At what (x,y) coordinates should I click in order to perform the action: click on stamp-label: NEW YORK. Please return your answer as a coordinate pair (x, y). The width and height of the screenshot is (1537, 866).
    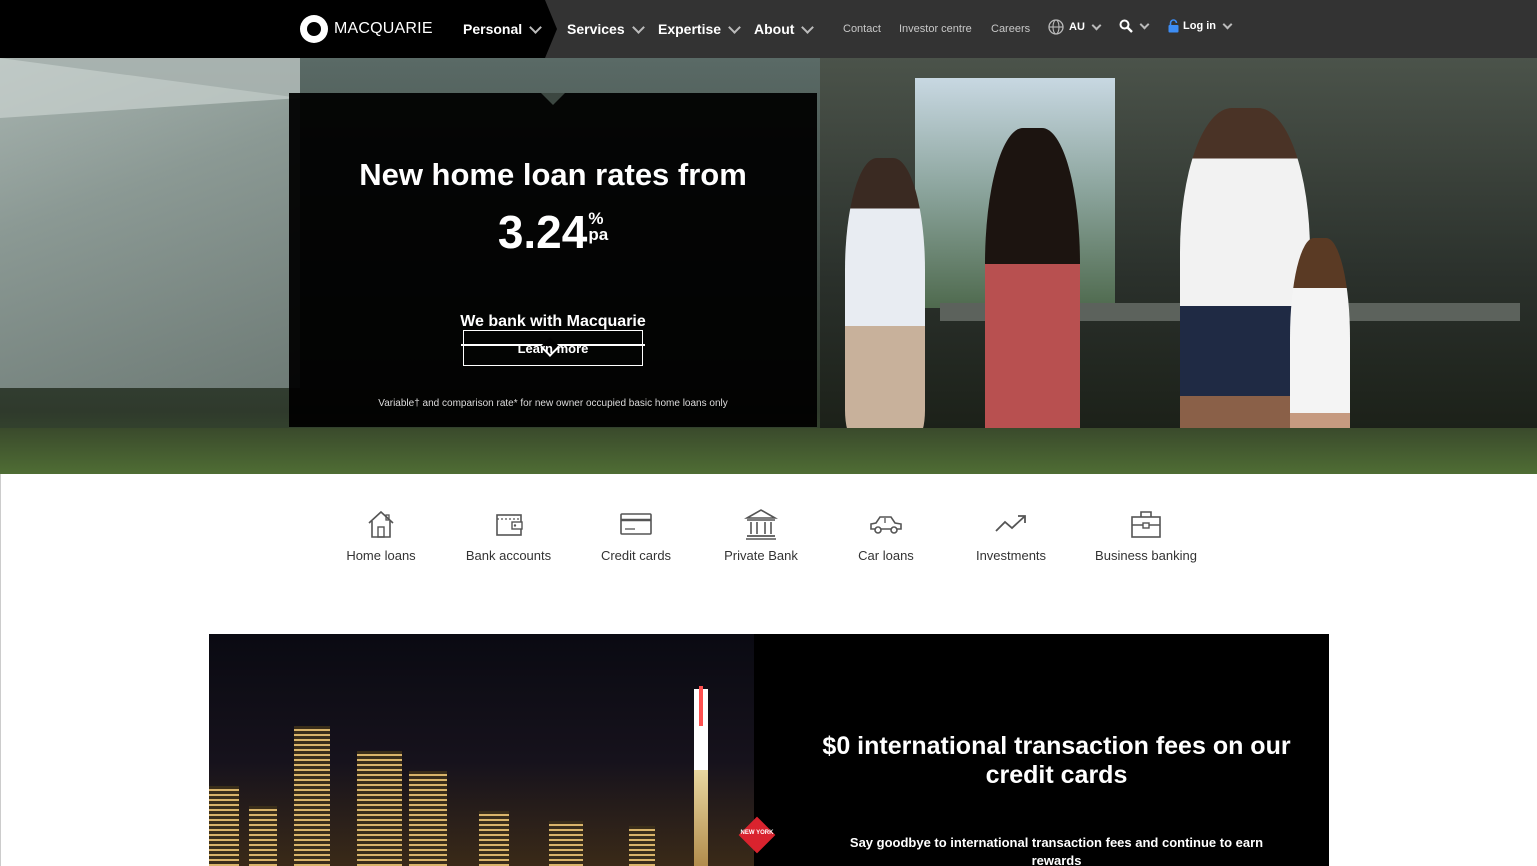
    Looking at the image, I should click on (757, 833).